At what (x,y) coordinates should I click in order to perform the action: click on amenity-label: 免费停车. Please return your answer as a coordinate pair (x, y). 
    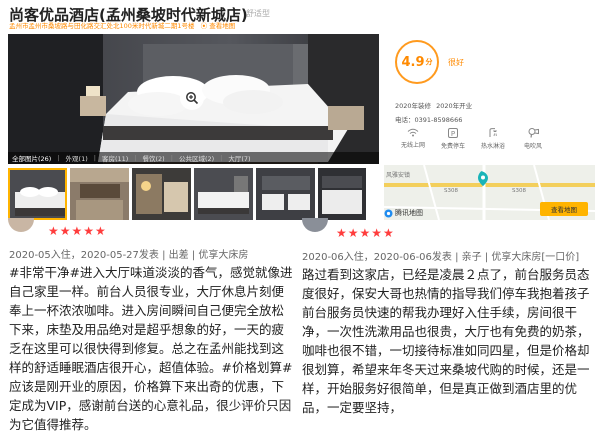
    Looking at the image, I should click on (453, 146).